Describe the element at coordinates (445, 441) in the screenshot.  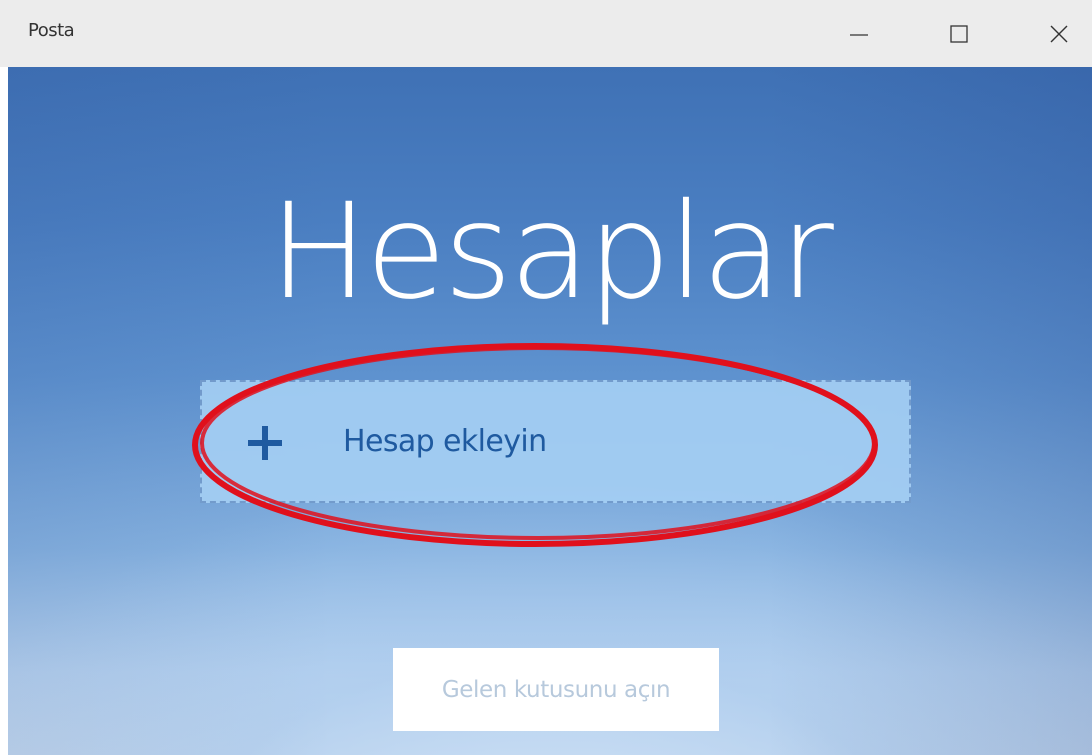
I see `add-account-label: Hesap ekleyin` at that location.